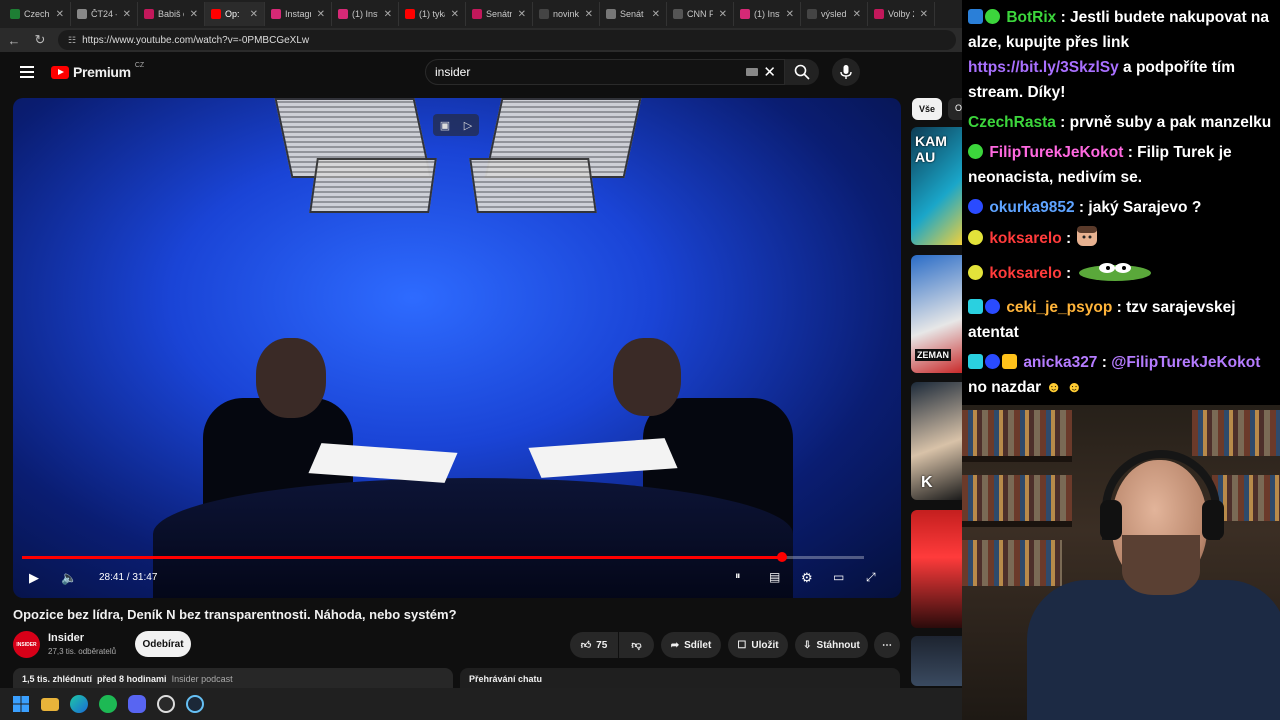 The width and height of the screenshot is (1280, 720). Describe the element at coordinates (195, 704) in the screenshot. I see `steam-icon` at that location.